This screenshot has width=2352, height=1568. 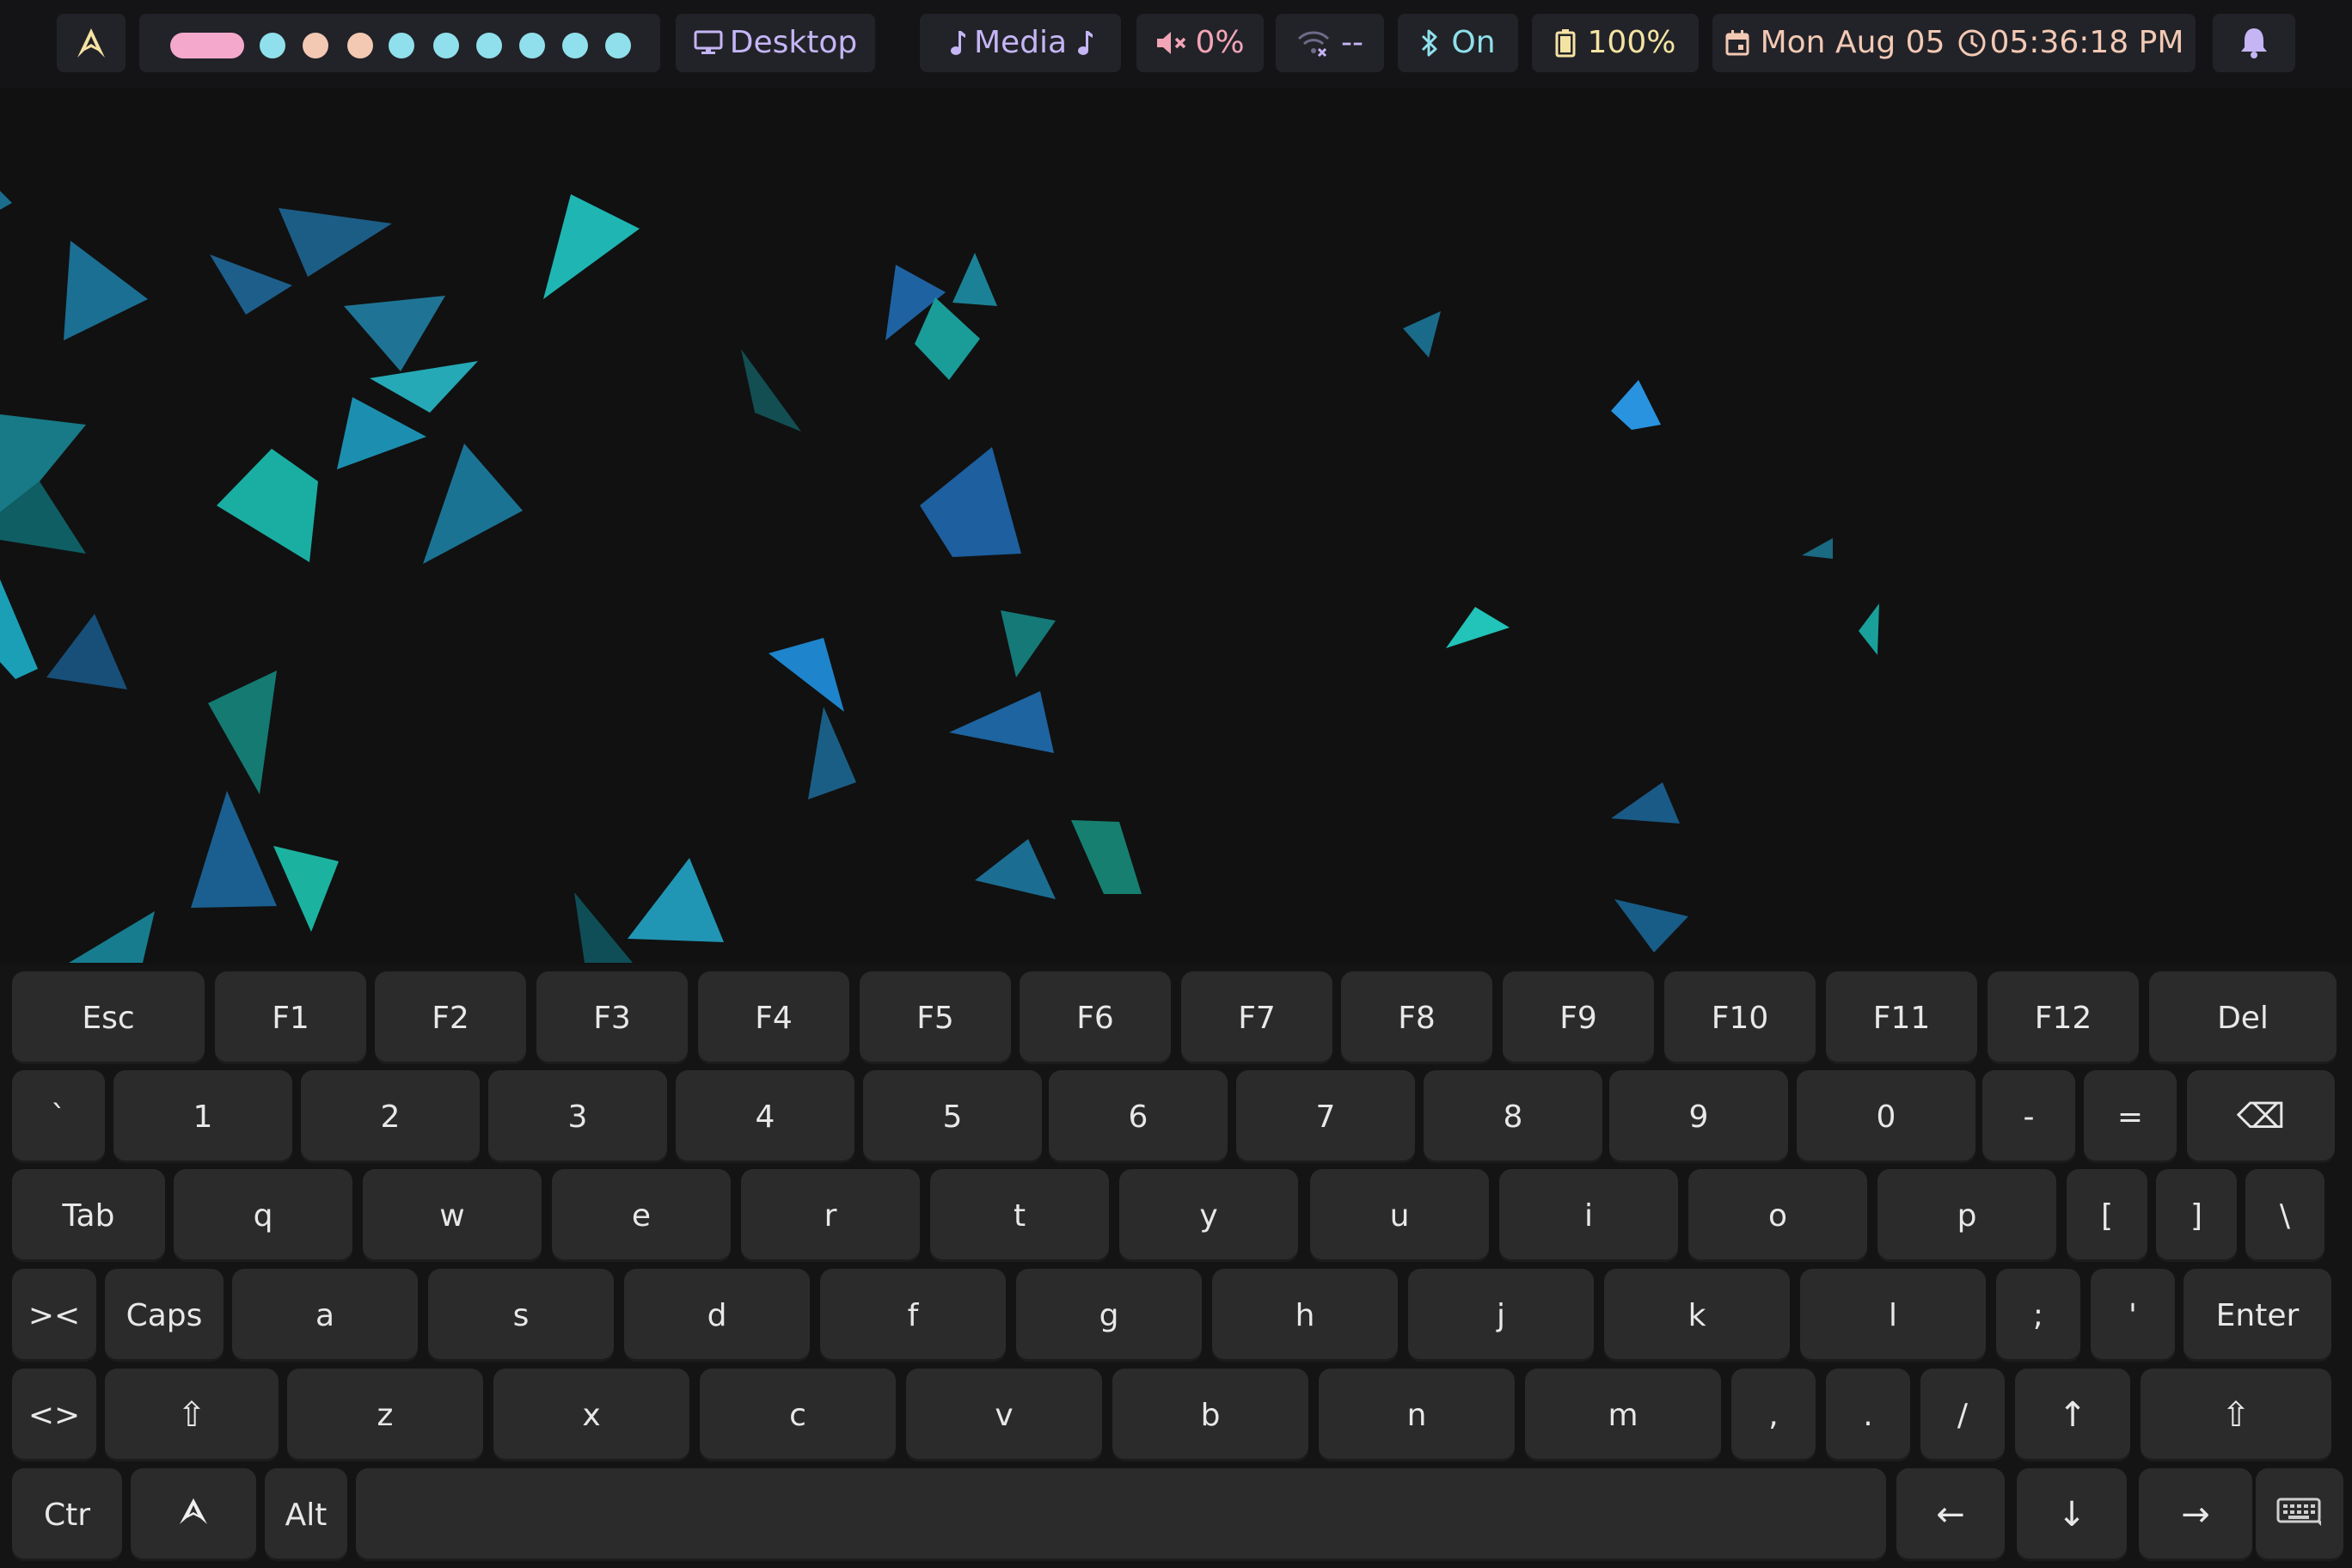 I want to click on key-b: b, so click(x=1210, y=1415).